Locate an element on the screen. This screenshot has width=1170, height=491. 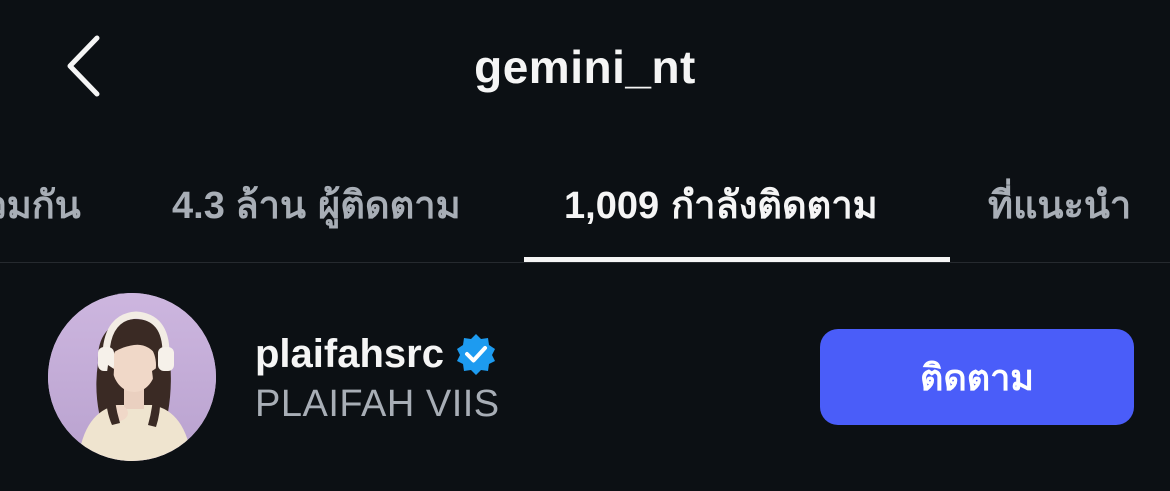
tab-suggested: ที่แนะนำ is located at coordinates (1060, 200).